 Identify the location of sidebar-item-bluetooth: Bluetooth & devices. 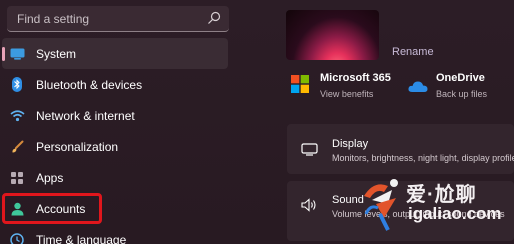
(115, 84).